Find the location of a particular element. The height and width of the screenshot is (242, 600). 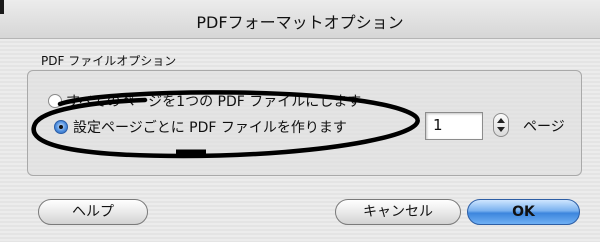

option-per-page-label: 設定ページごとに PDF ファイルを作ります is located at coordinates (210, 127).